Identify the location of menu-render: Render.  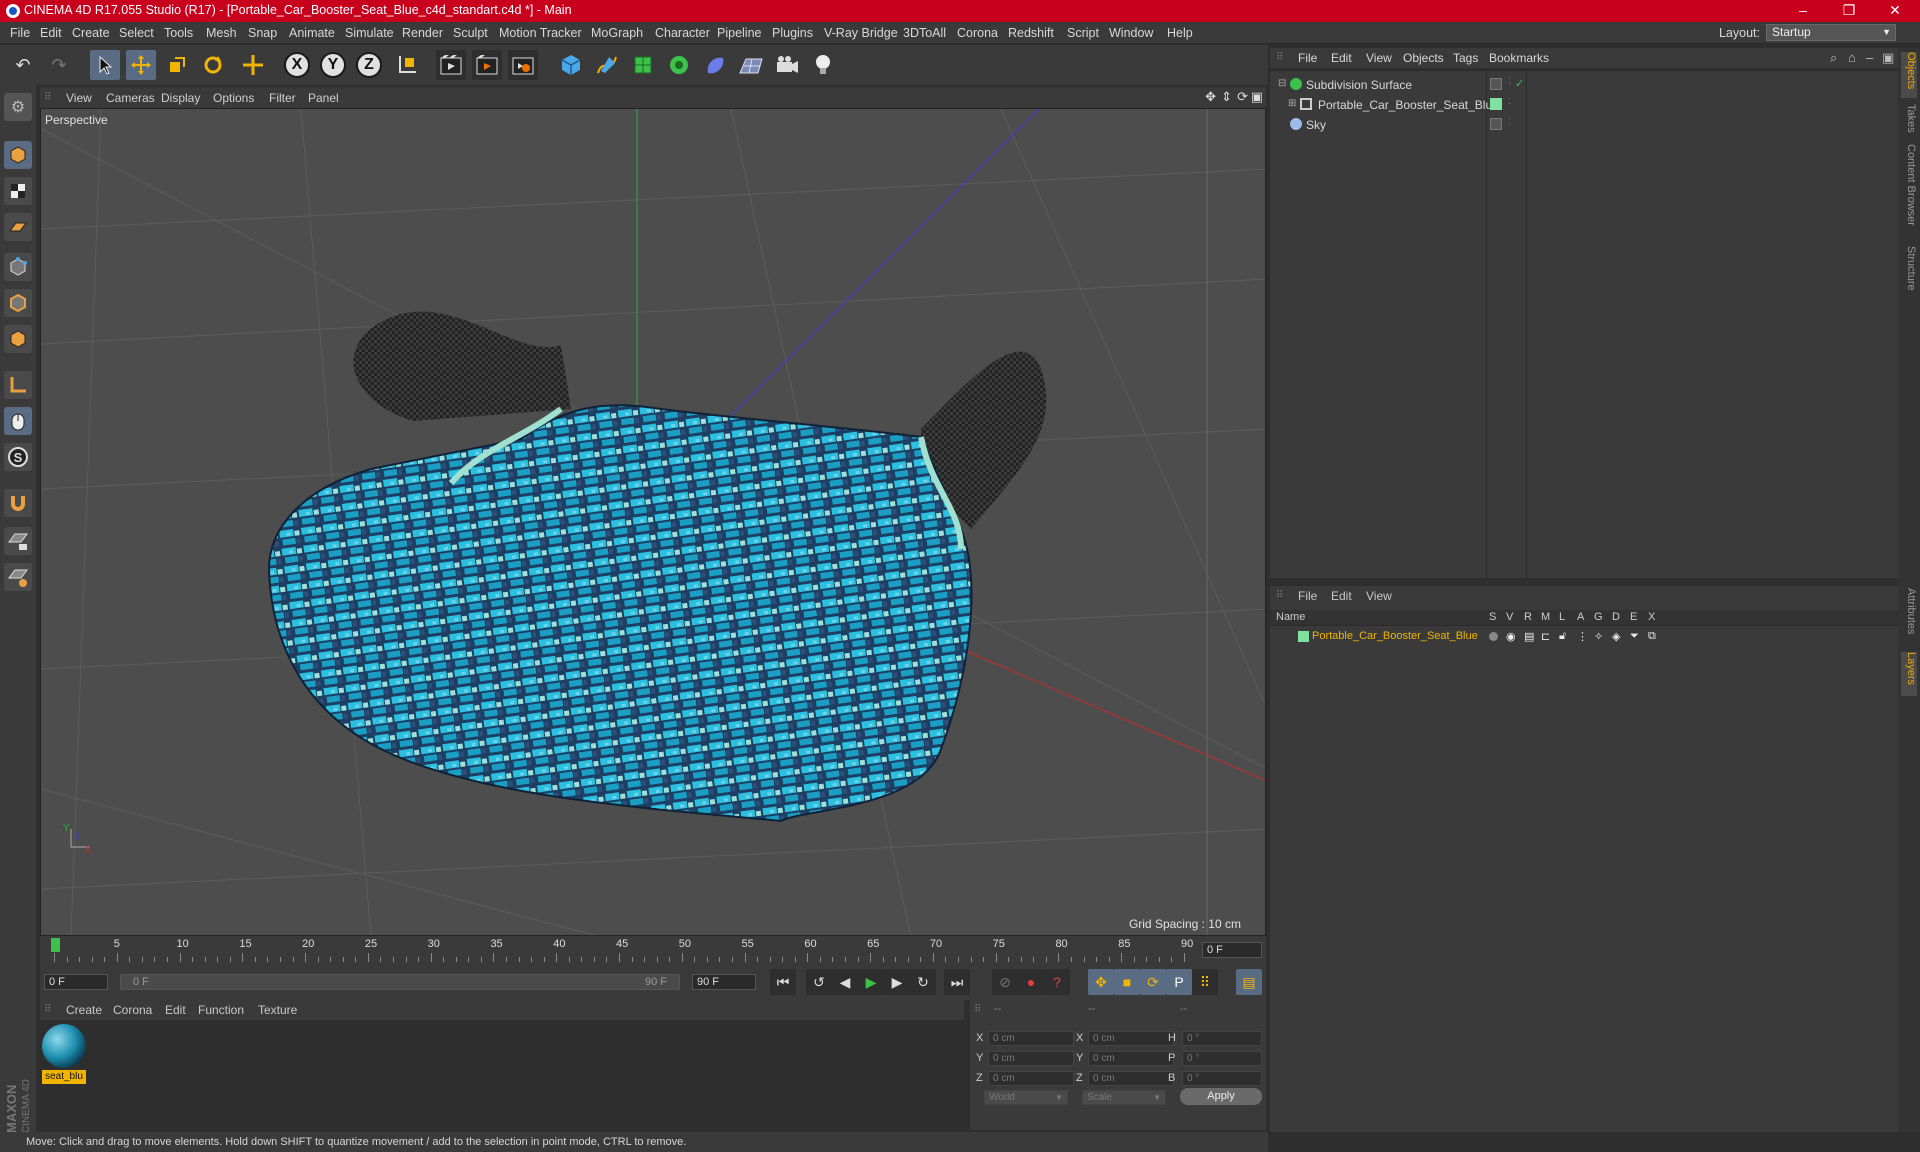
(422, 33).